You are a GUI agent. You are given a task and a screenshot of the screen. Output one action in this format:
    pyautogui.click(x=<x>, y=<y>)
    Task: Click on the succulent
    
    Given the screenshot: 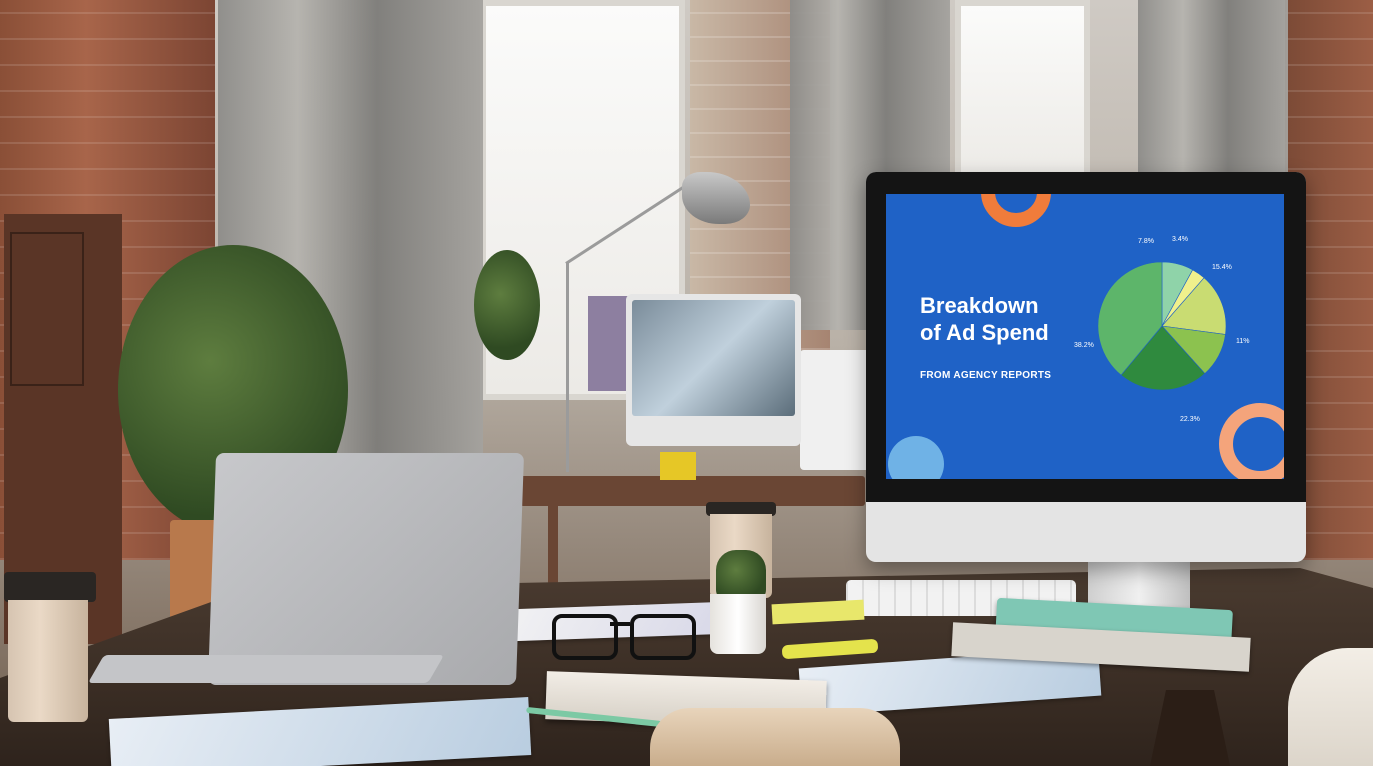 What is the action you would take?
    pyautogui.click(x=741, y=575)
    